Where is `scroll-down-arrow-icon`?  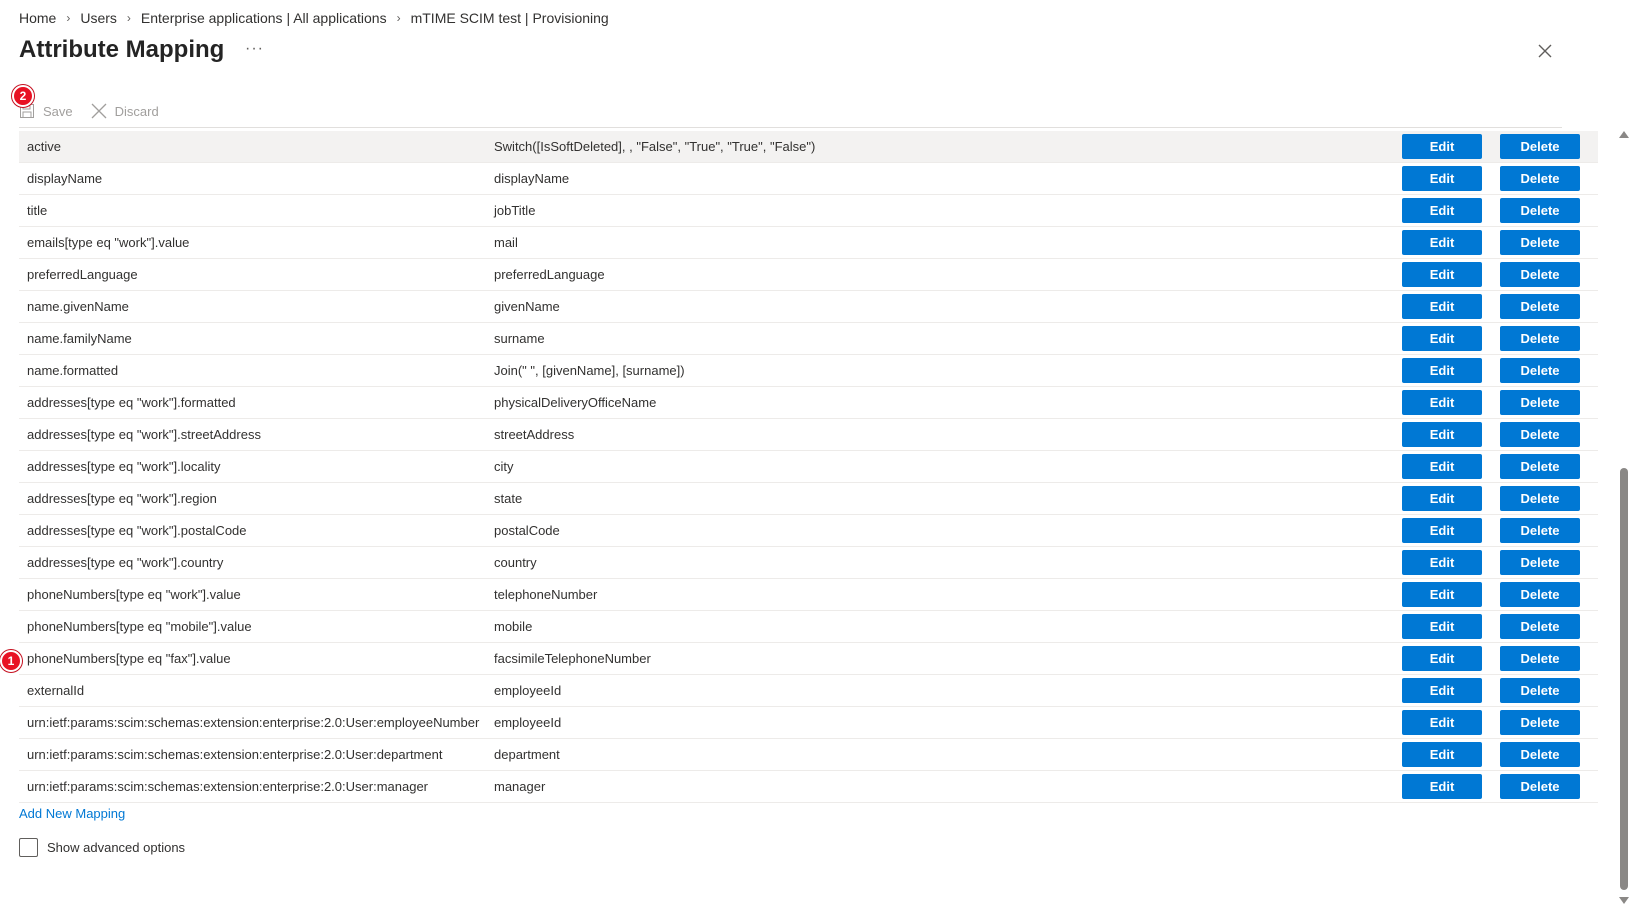
scroll-down-arrow-icon is located at coordinates (1624, 900).